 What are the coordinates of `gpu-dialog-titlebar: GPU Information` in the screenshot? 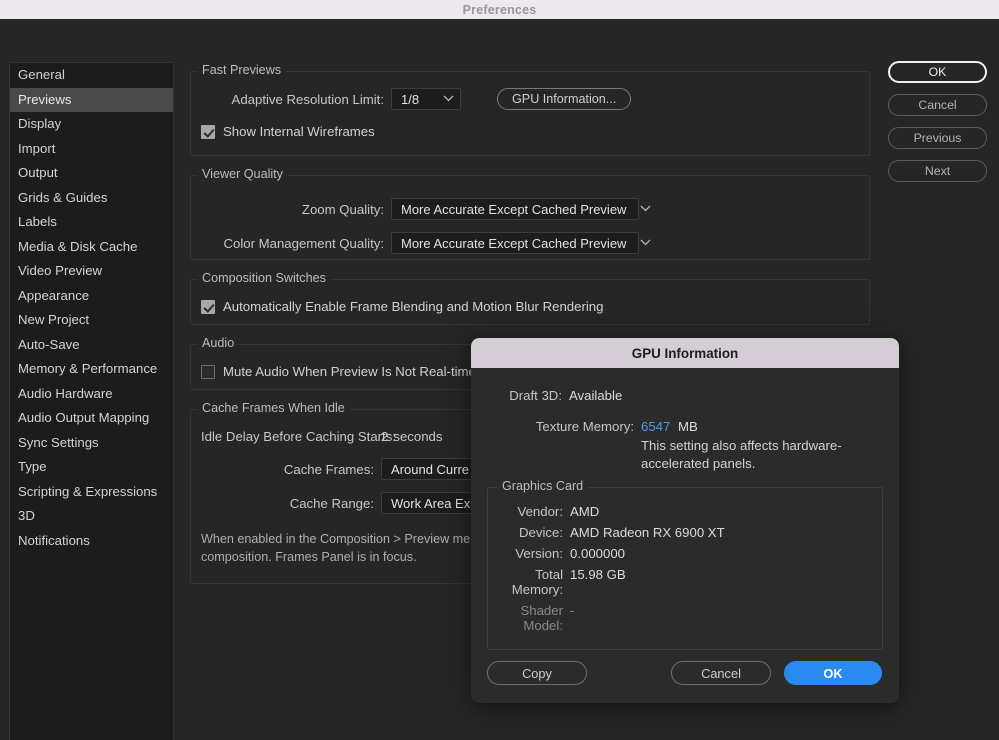 It's located at (685, 353).